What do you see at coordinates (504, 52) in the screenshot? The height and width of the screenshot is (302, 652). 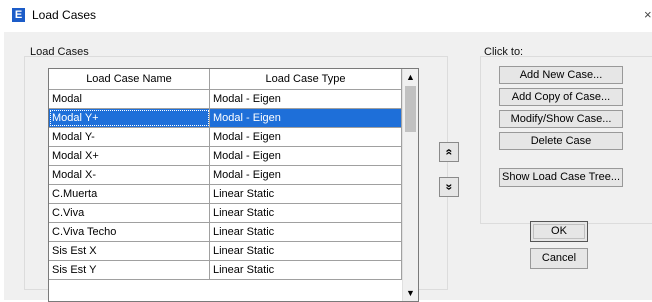 I see `click-to-label: Click to:` at bounding box center [504, 52].